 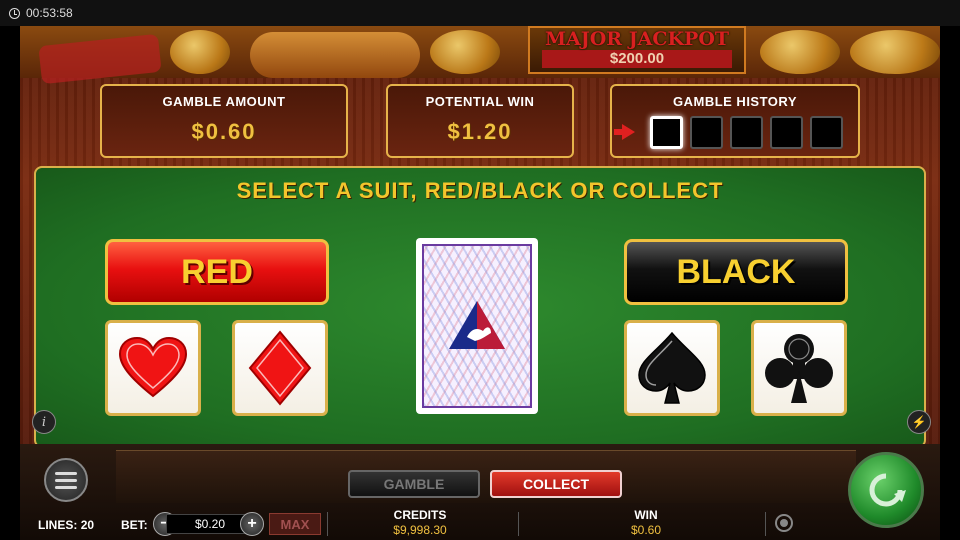 What do you see at coordinates (480, 101) in the screenshot?
I see `potential-win-label: POTENTIAL WIN` at bounding box center [480, 101].